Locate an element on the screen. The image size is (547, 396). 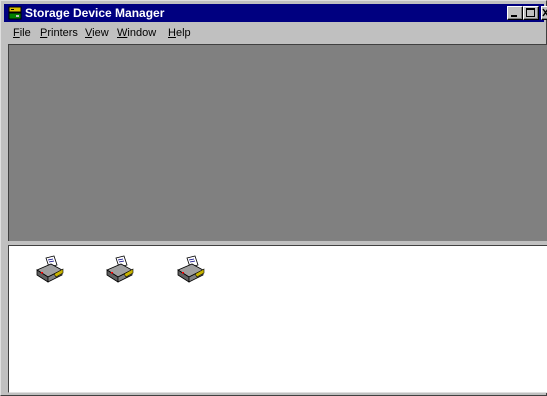
menu-help: Help is located at coordinates (179, 33).